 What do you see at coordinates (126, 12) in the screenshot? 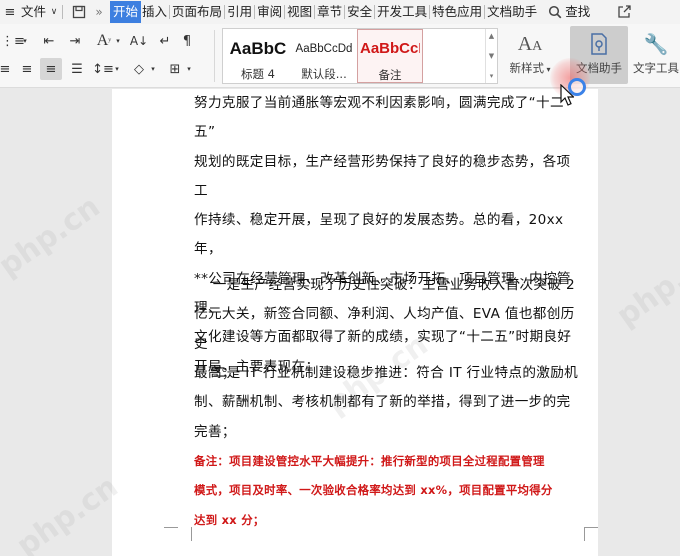
I see `tab-home: 开始` at bounding box center [126, 12].